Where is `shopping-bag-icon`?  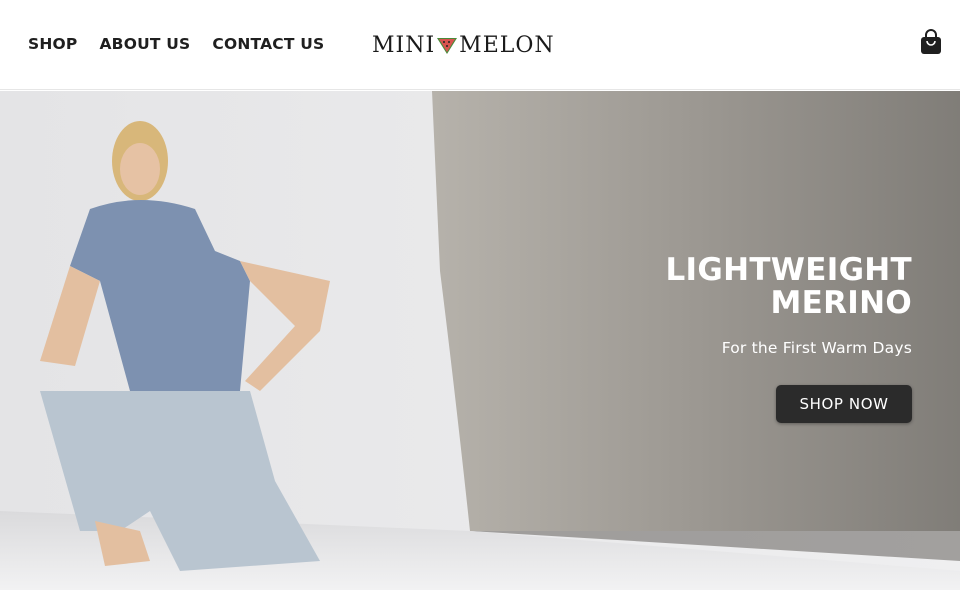 shopping-bag-icon is located at coordinates (931, 42).